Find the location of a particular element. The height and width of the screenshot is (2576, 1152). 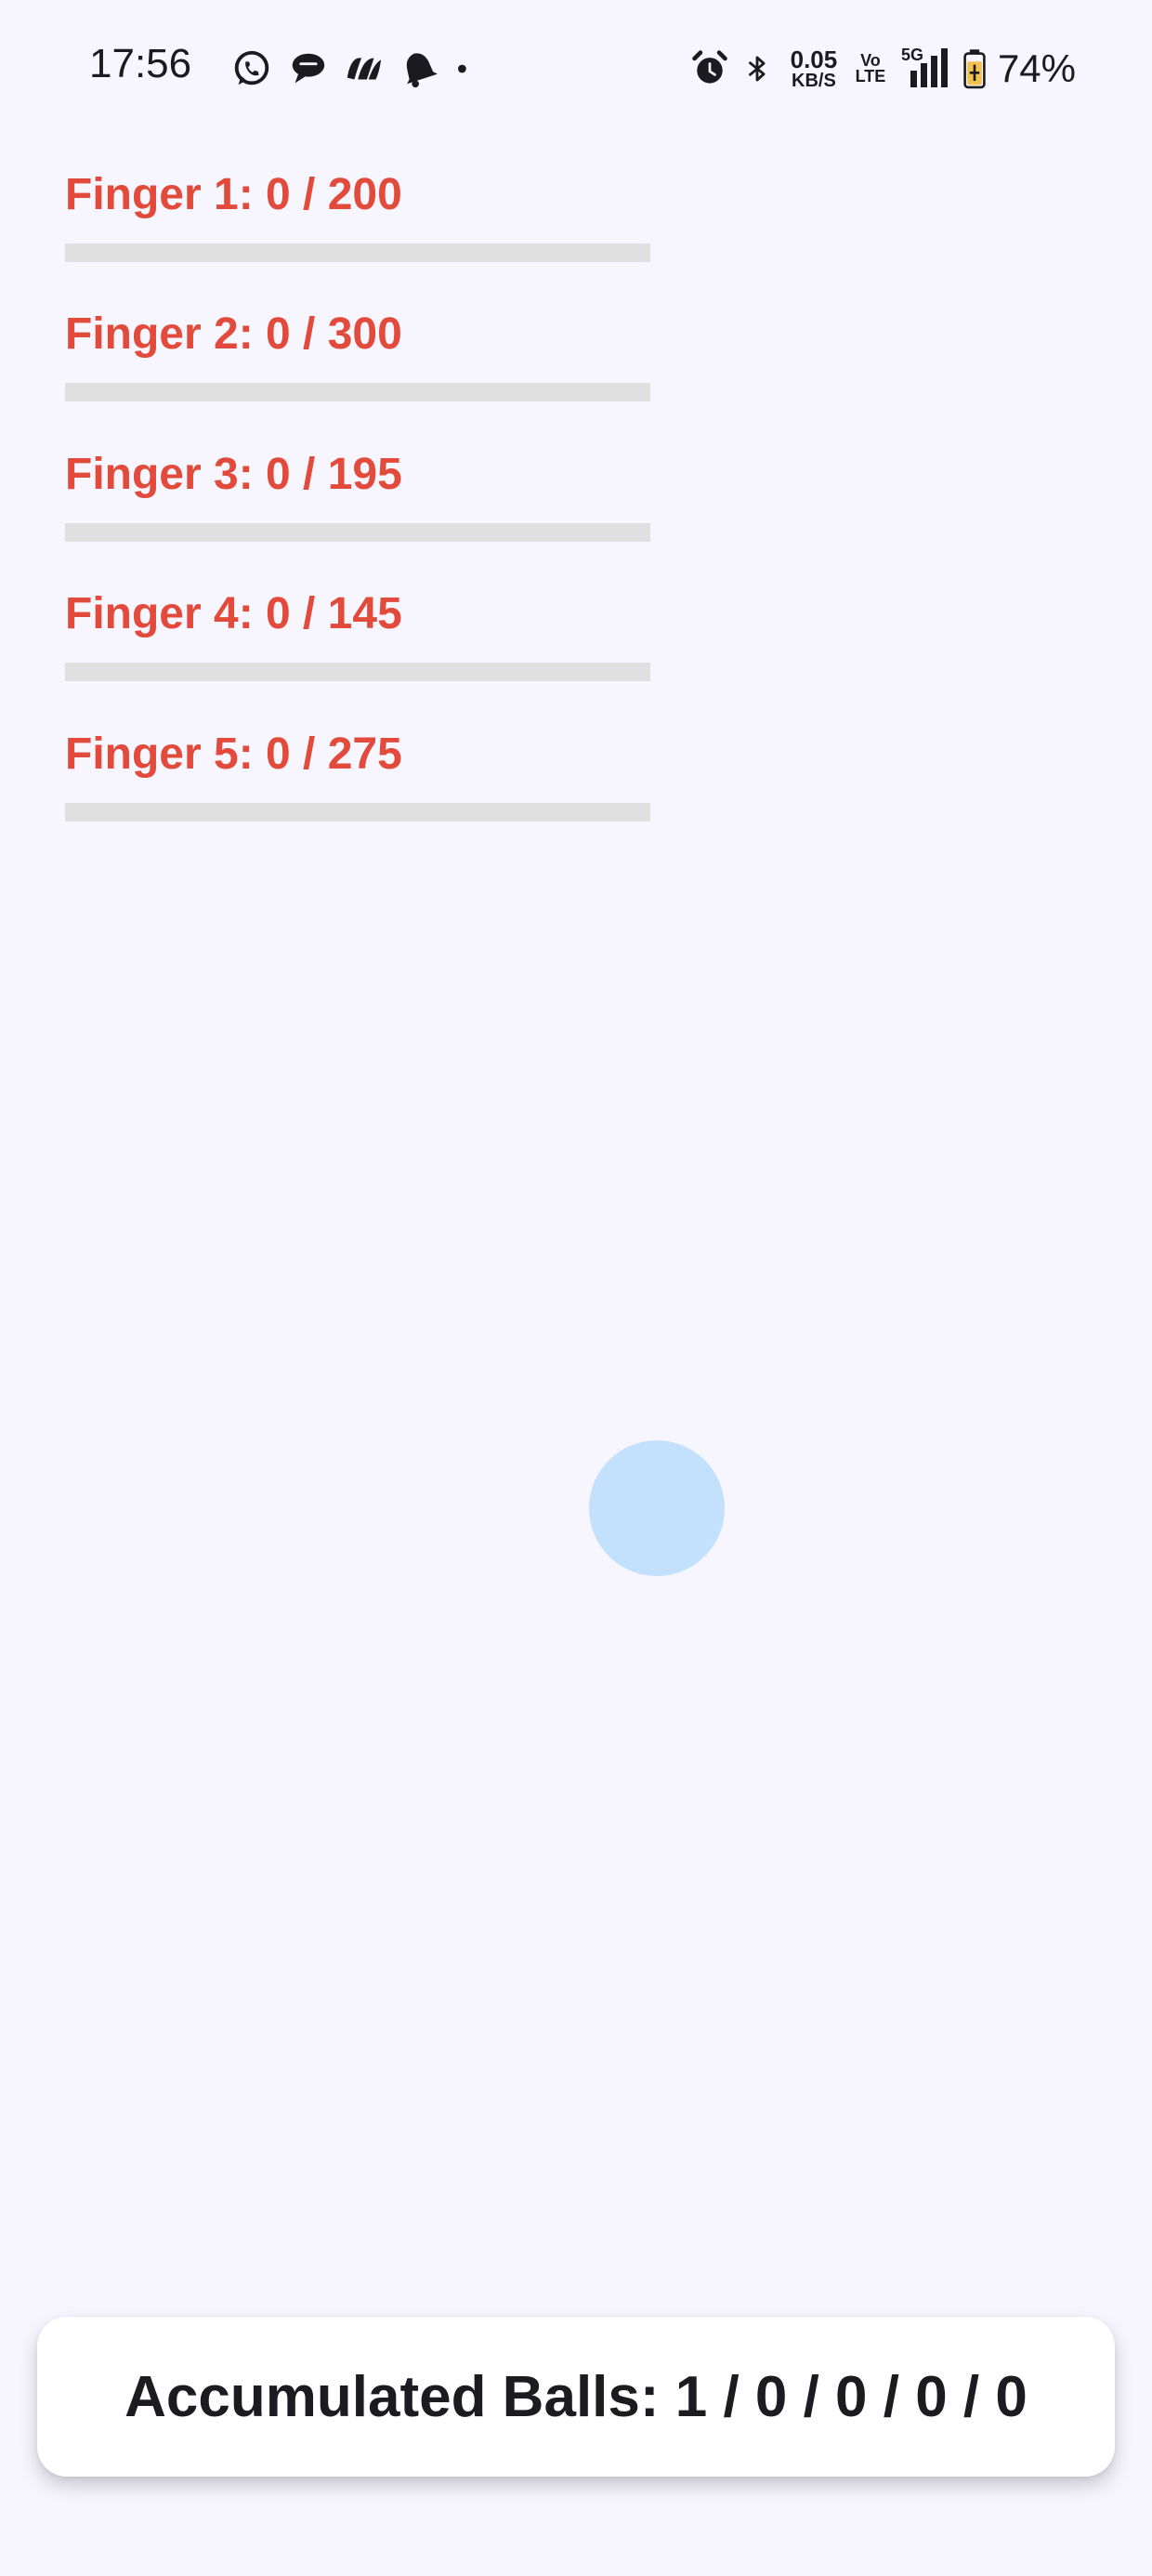

signal-bars-icon is located at coordinates (929, 67).